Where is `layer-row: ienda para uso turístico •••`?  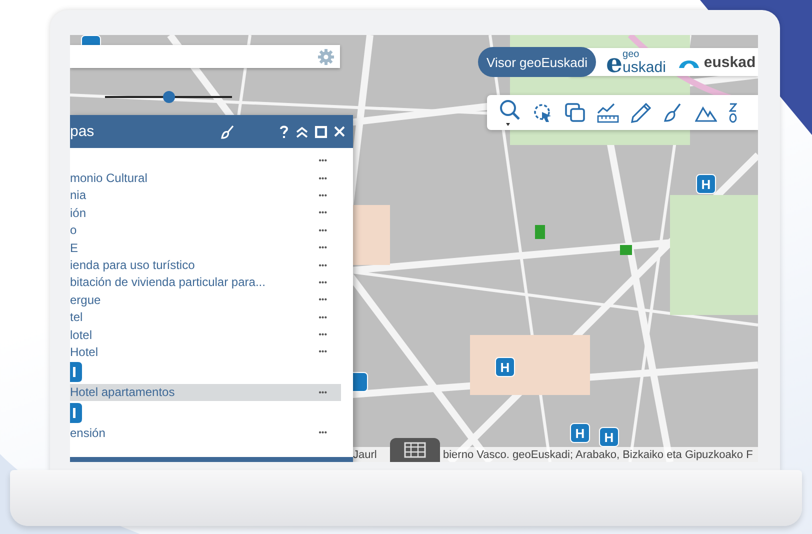 layer-row: ienda para uso turístico ••• is located at coordinates (205, 265).